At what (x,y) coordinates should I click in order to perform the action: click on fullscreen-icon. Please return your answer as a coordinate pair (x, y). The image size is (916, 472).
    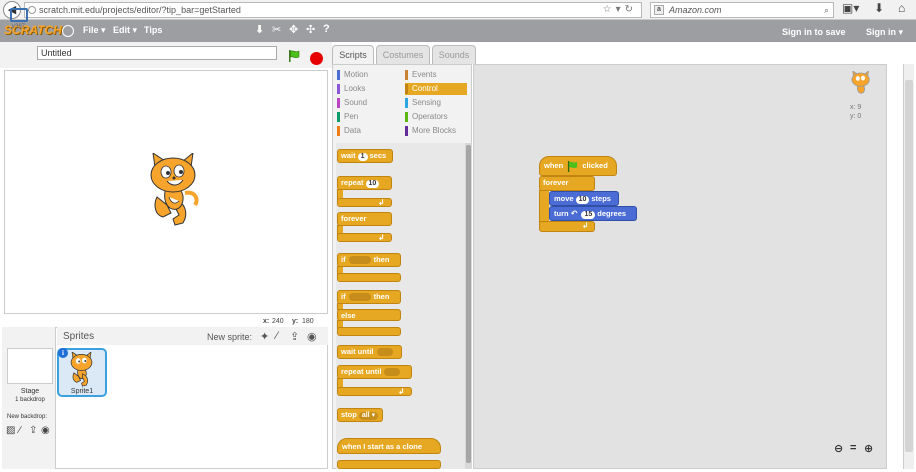
    Looking at the image, I should click on (19, 15).